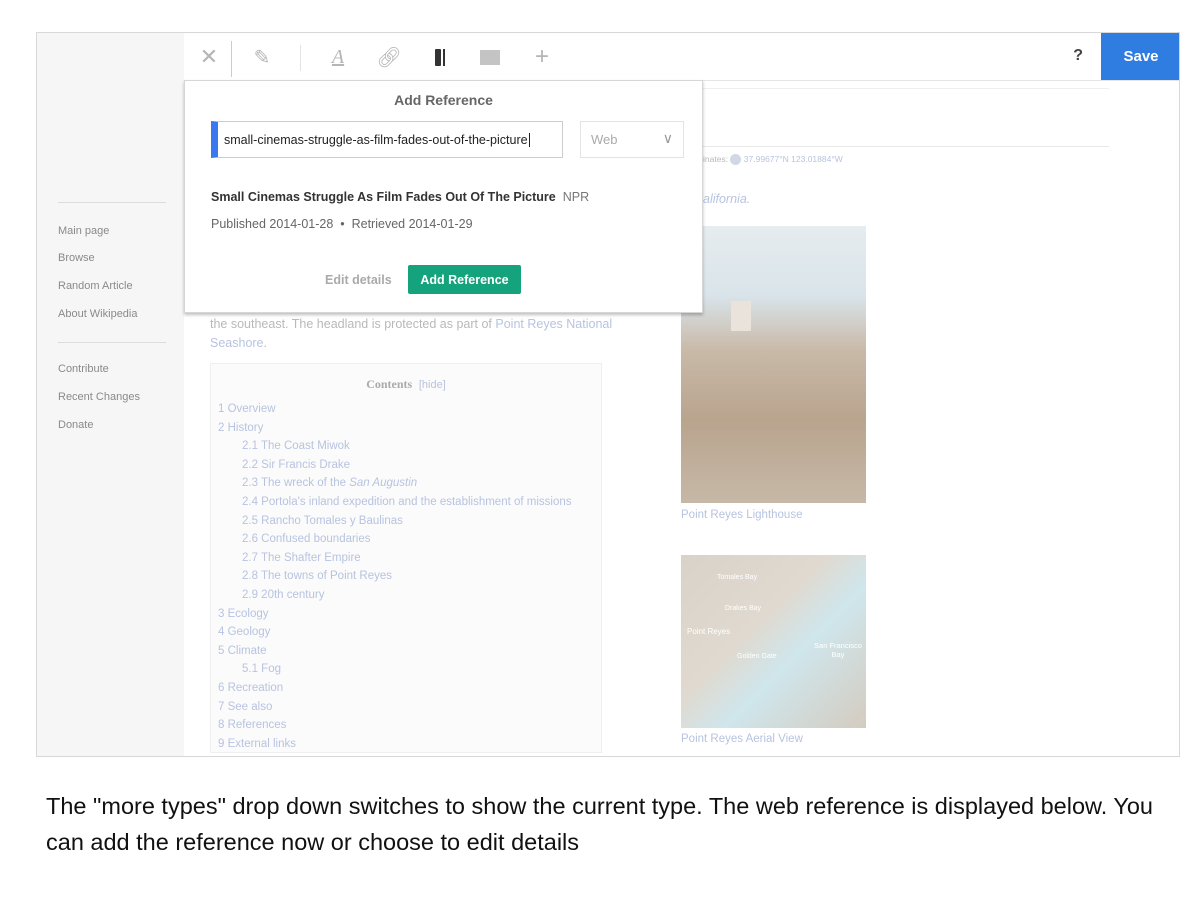  Describe the element at coordinates (83, 369) in the screenshot. I see `sidebar-item-contribute: Contribute` at that location.